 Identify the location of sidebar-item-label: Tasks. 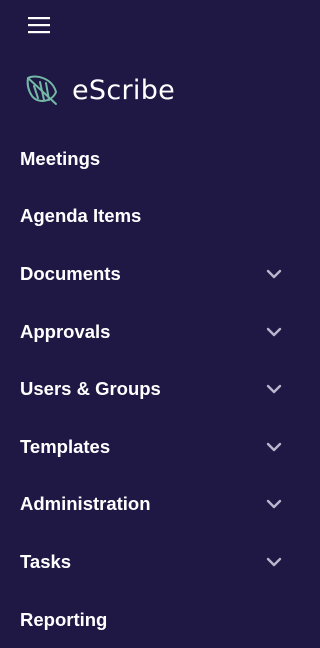
(46, 561).